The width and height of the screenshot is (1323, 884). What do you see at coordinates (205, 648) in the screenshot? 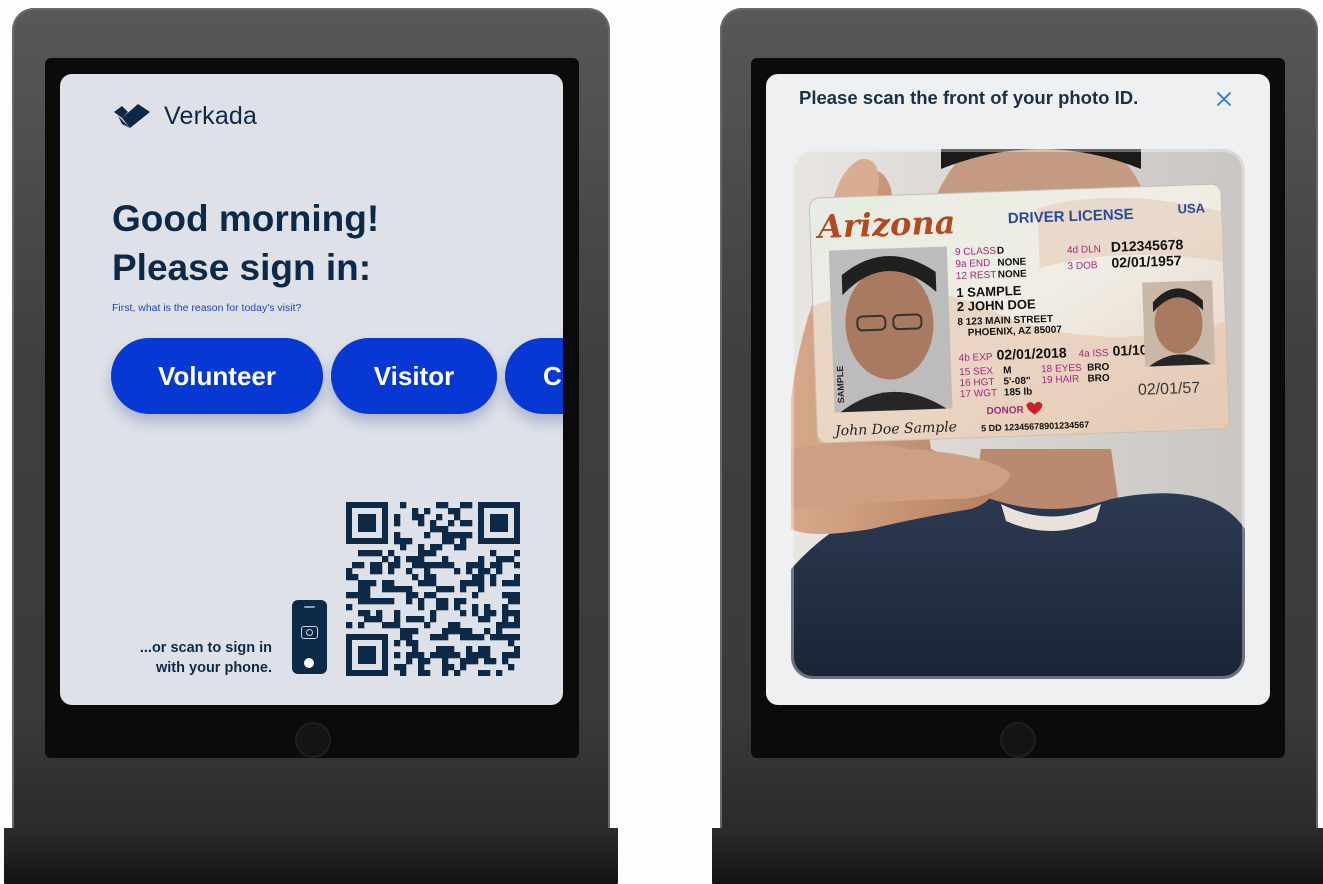
I see `scan-hint-line: ...or scan to sign in` at bounding box center [205, 648].